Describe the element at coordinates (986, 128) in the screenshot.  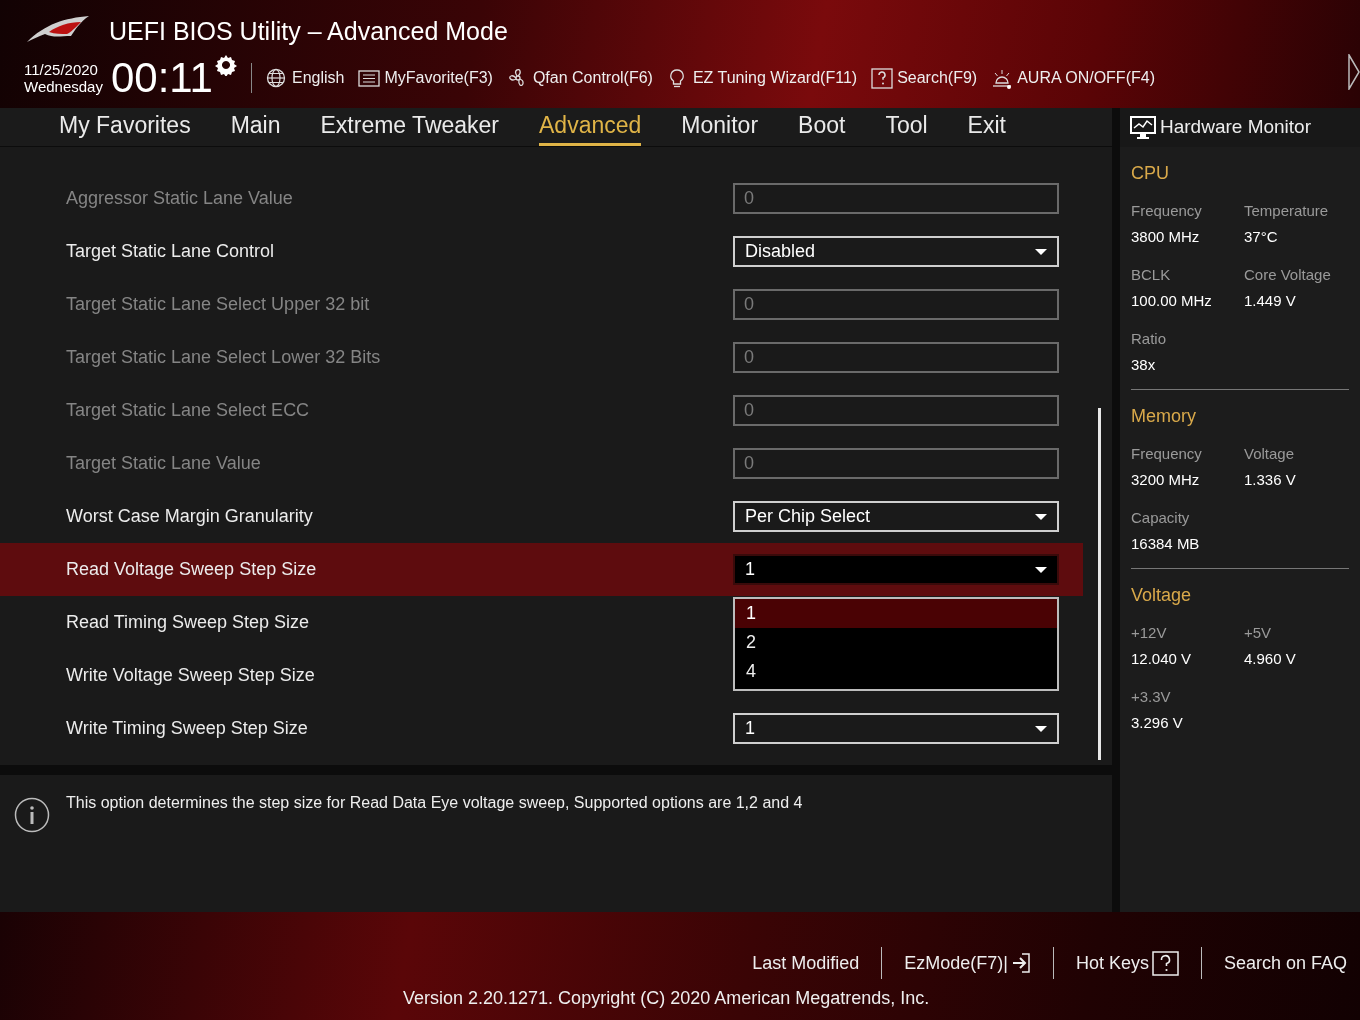
I see `menu-tab: Exit` at that location.